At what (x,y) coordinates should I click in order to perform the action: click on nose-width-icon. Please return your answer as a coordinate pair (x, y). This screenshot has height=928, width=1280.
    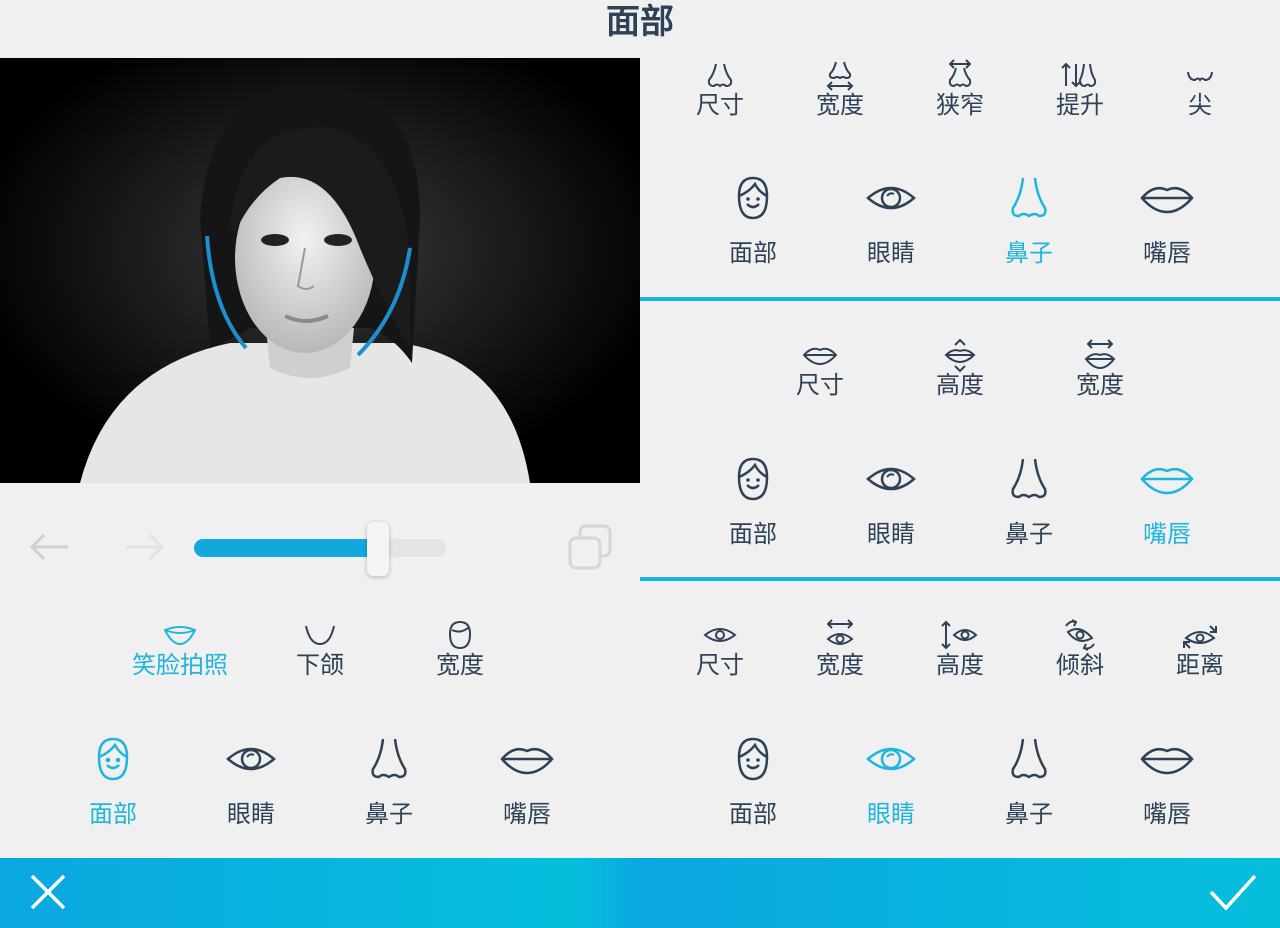
    Looking at the image, I should click on (840, 76).